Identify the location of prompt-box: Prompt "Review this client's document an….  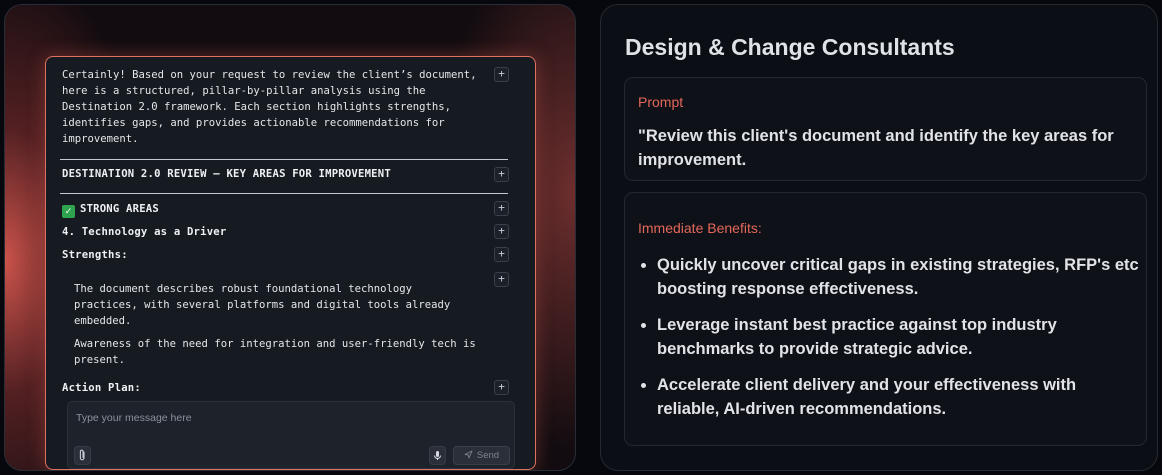
(885, 129).